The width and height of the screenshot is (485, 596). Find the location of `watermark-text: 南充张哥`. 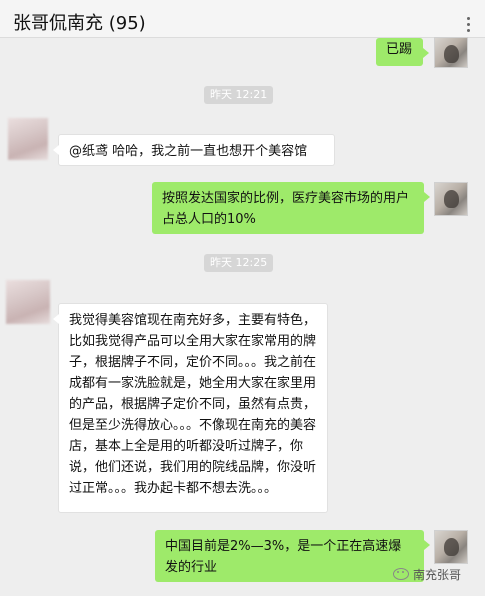

watermark-text: 南充张哥 is located at coordinates (437, 575).